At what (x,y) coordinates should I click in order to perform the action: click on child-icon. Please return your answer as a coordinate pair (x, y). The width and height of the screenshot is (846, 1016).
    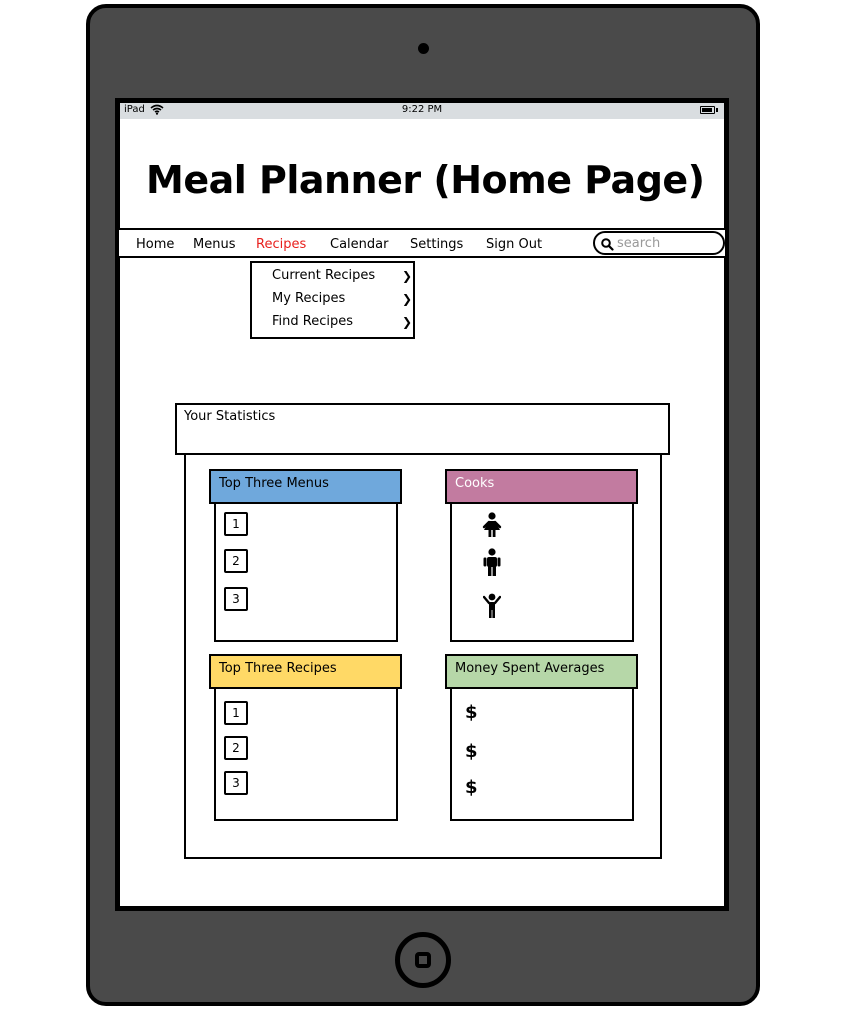
    Looking at the image, I should click on (492, 605).